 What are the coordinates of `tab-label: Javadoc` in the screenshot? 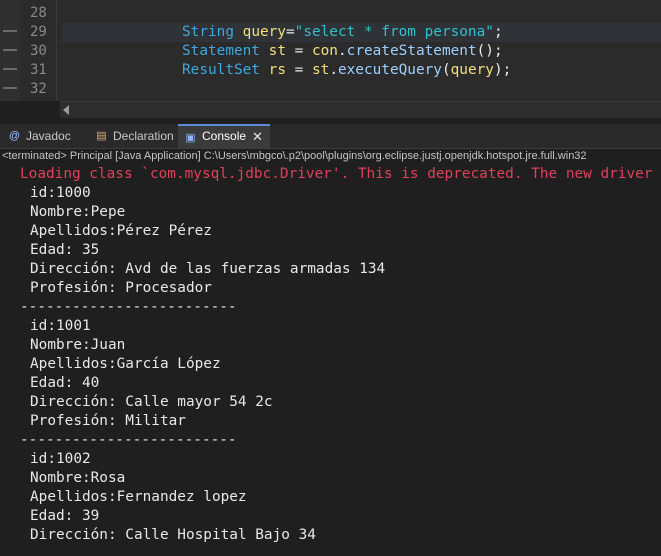 It's located at (48, 136).